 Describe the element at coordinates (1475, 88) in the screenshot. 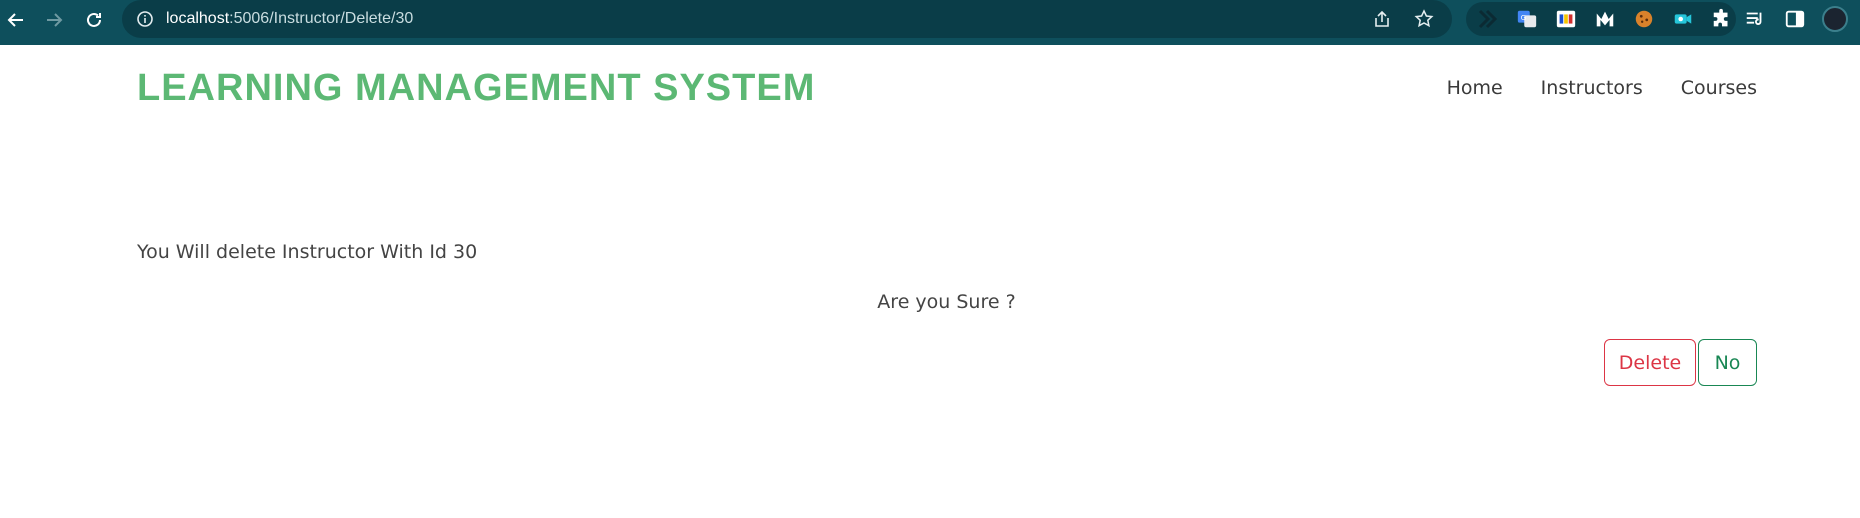

I see `nav-home: Home` at that location.